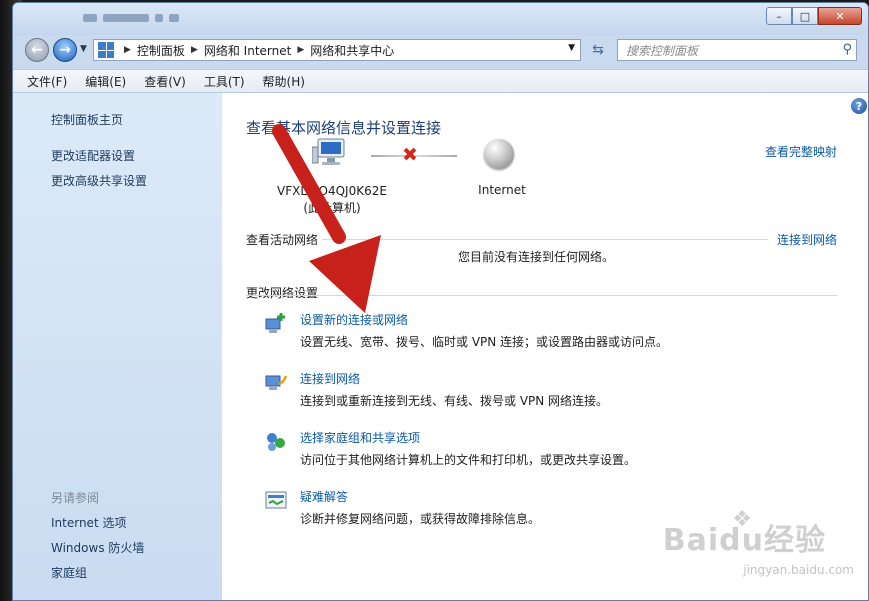  I want to click on refresh-icon: ⇆, so click(598, 50).